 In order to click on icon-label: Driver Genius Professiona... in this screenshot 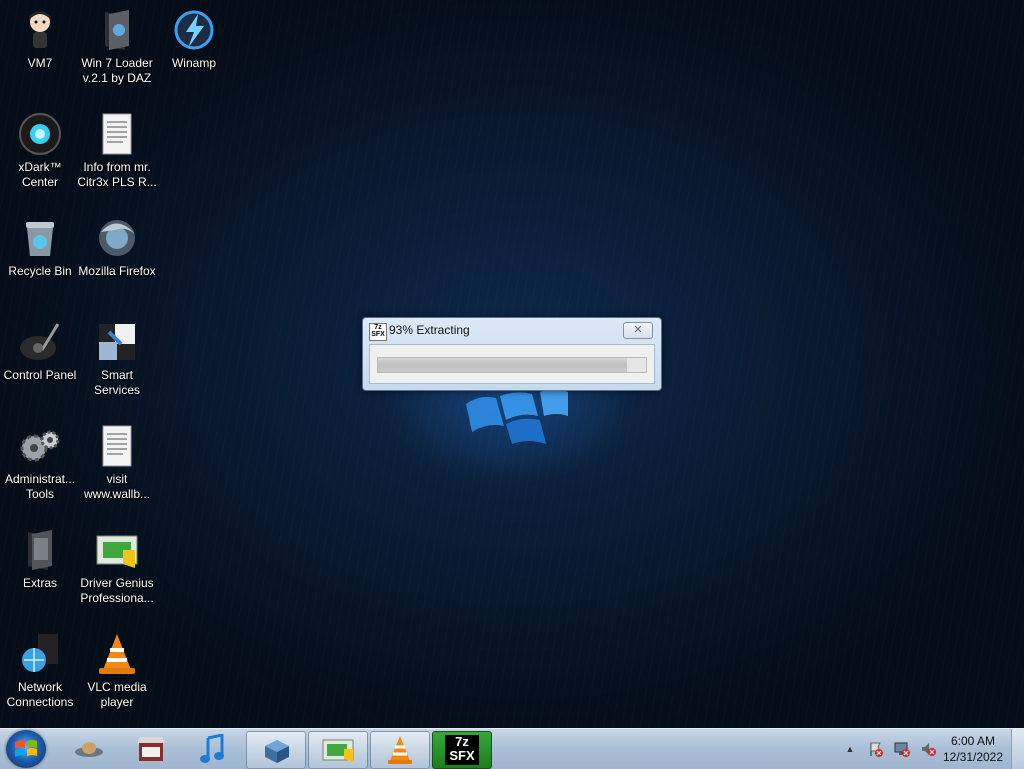, I will do `click(117, 590)`.